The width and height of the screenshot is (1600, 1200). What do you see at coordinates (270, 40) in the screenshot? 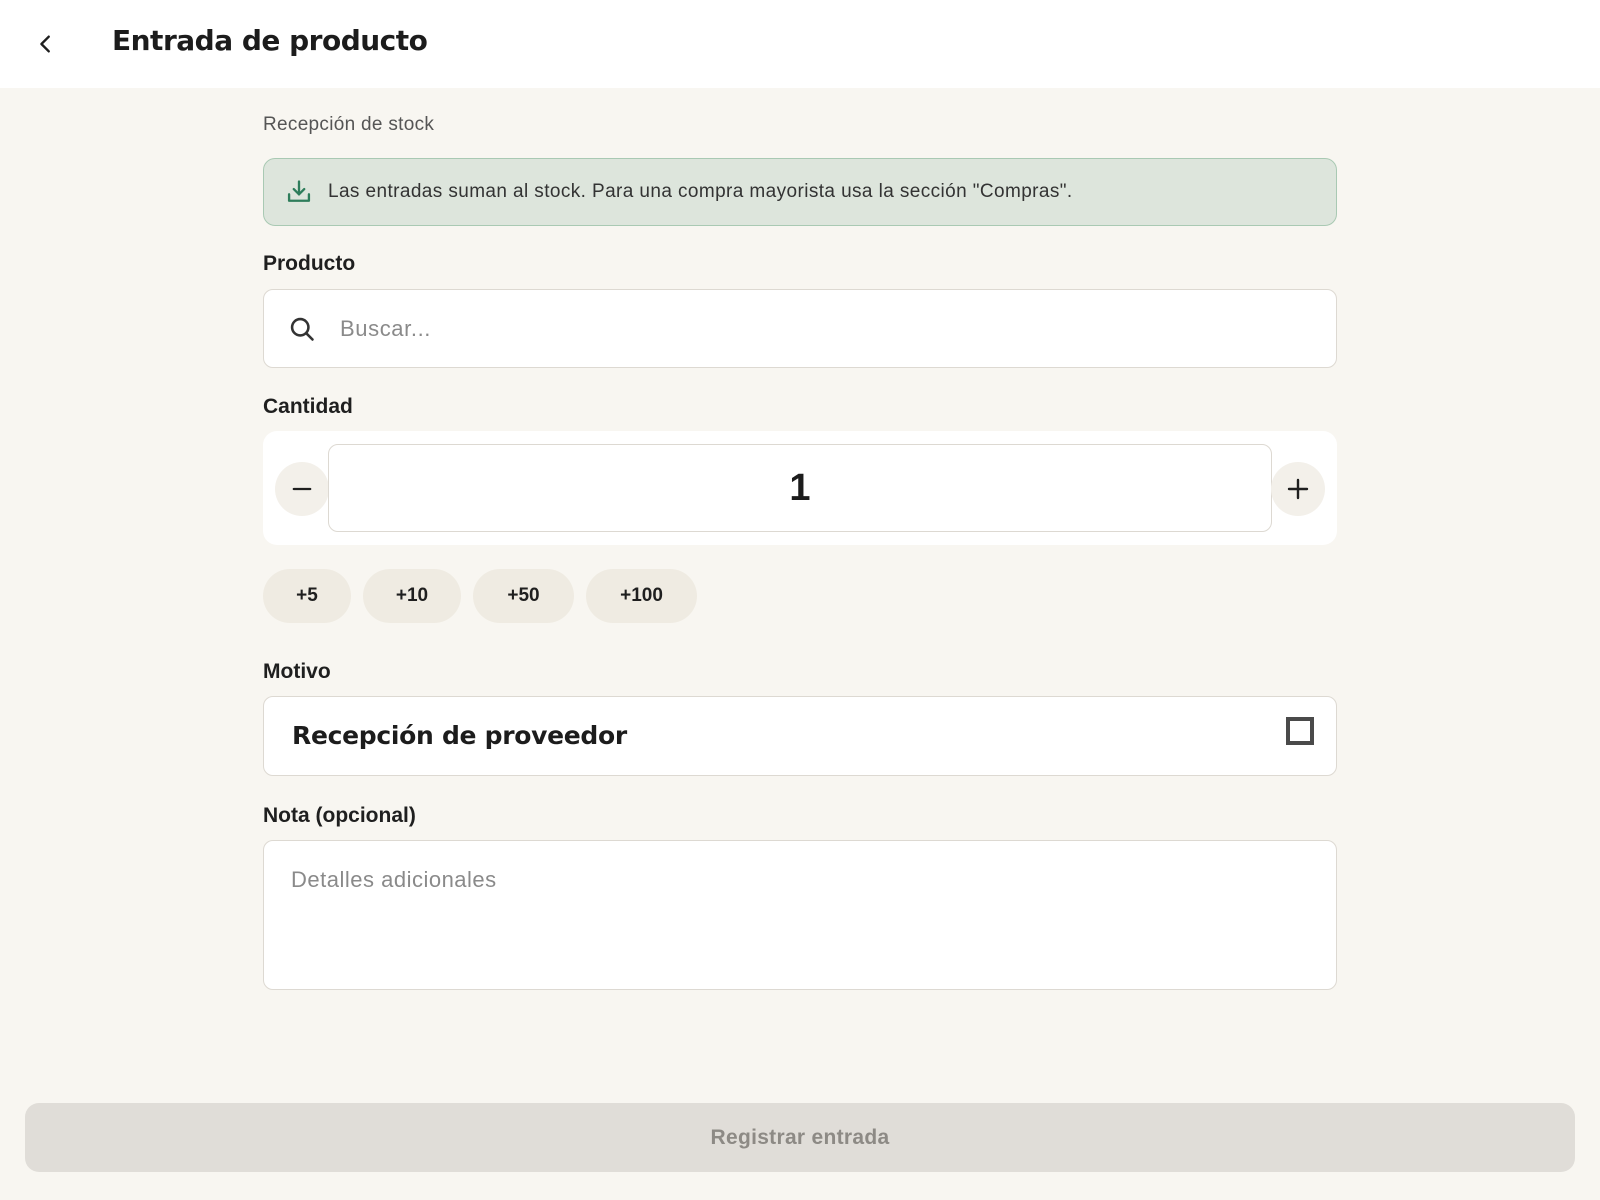
I see `page-title: Entrada de producto` at bounding box center [270, 40].